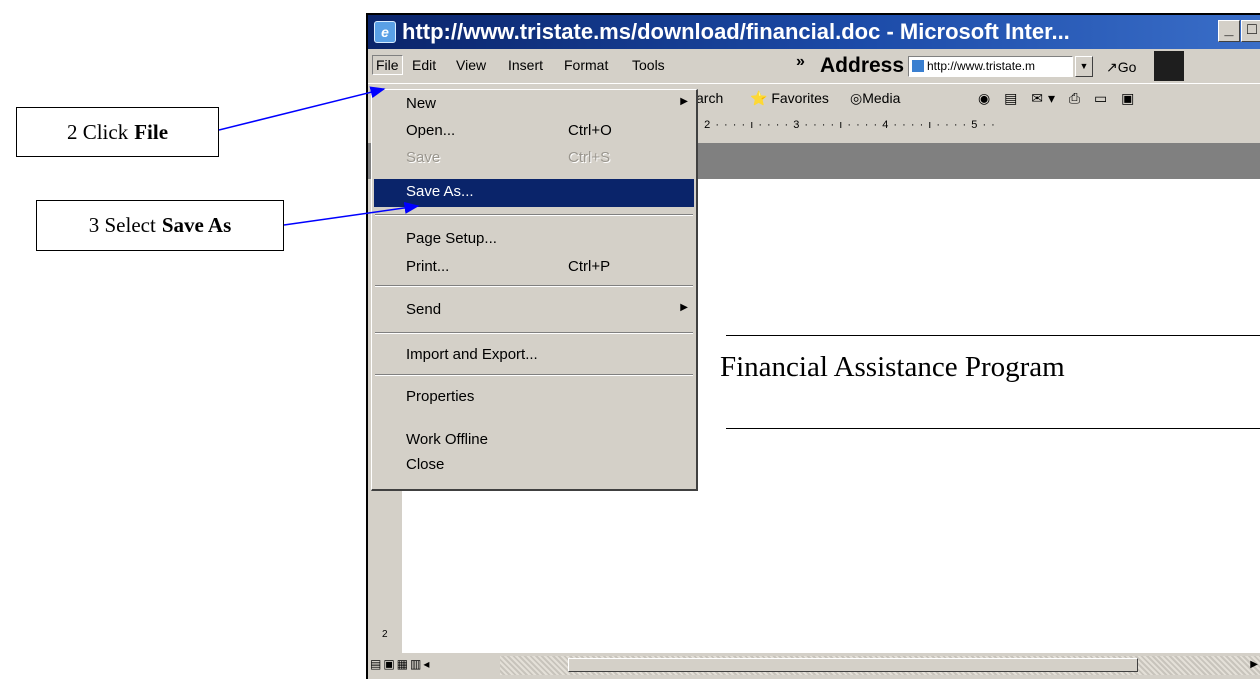  Describe the element at coordinates (1250, 31) in the screenshot. I see `maximize-button: □` at that location.